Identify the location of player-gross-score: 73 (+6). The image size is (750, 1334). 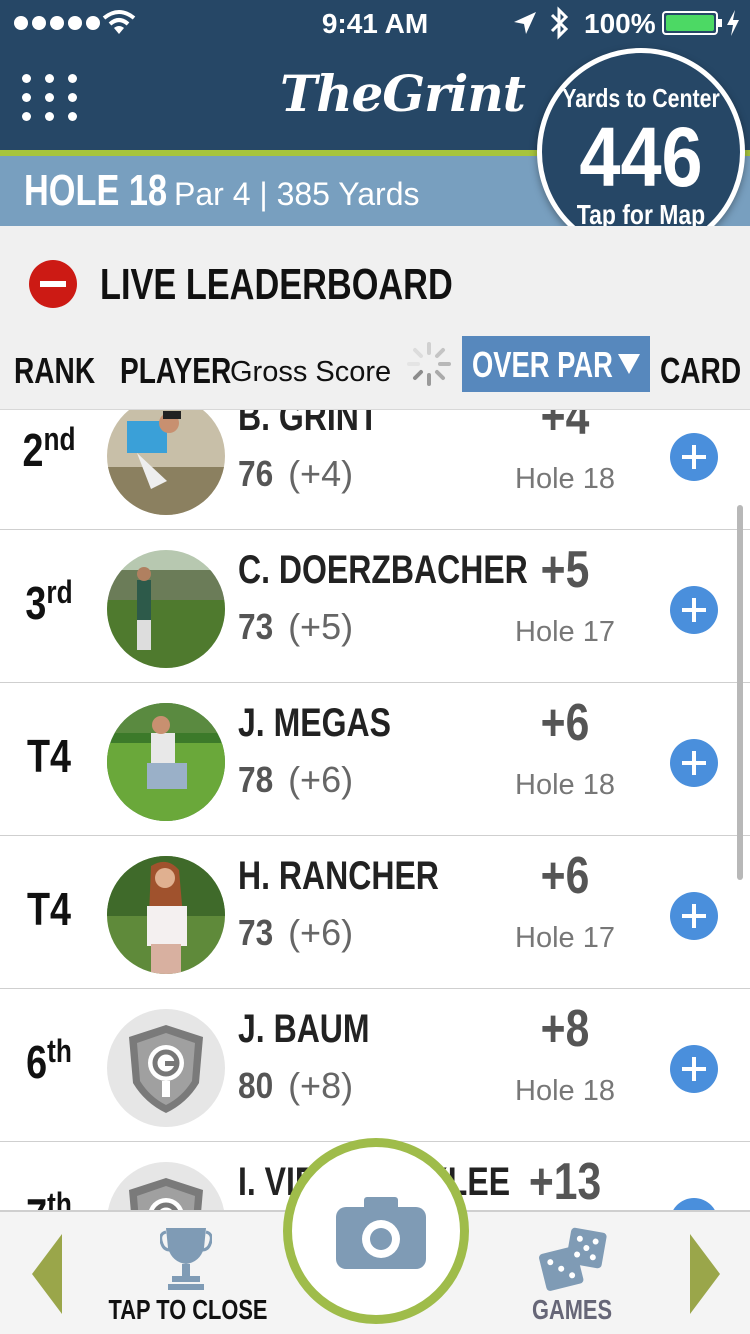
(295, 933).